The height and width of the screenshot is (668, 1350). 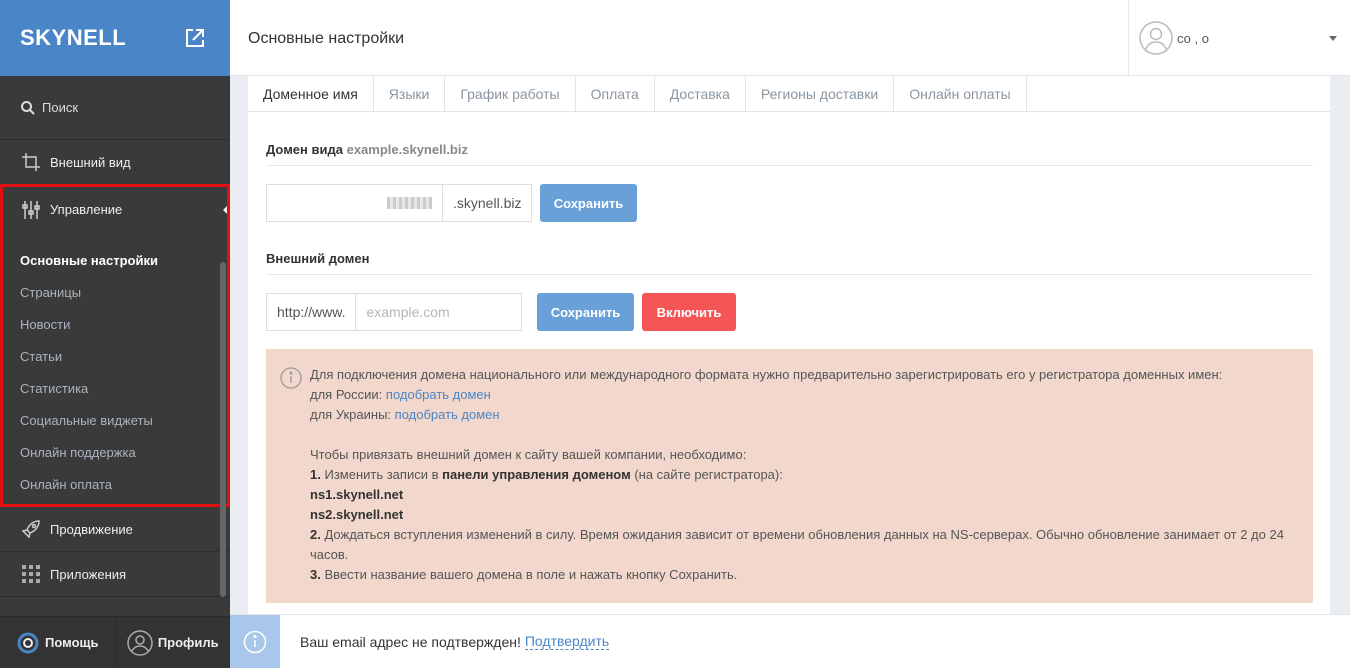 I want to click on ns1-line: ns1.skynell.net, so click(x=804, y=495).